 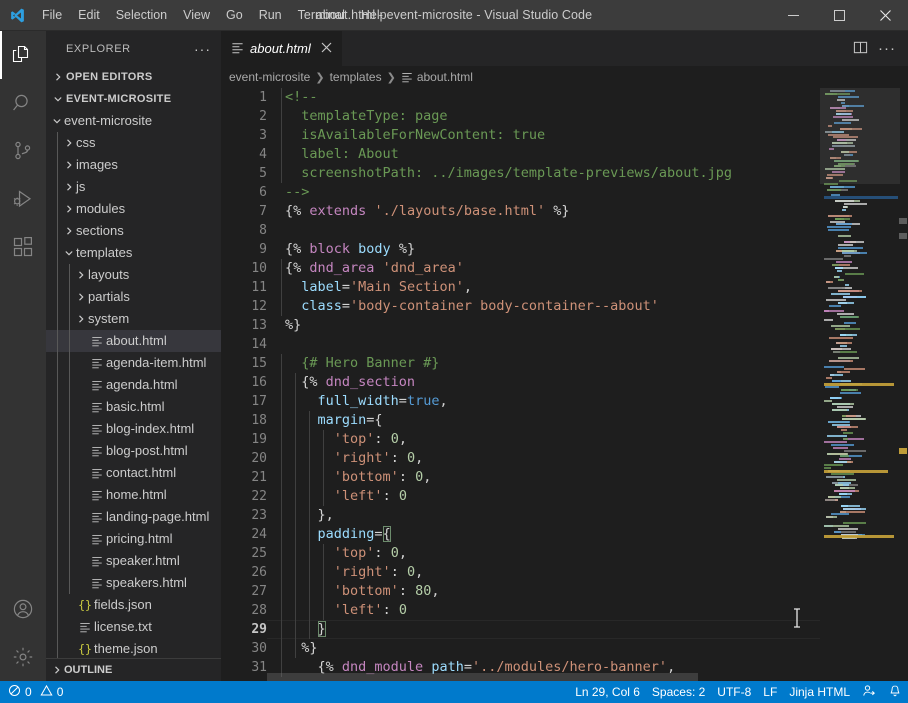 I want to click on code-line: 21 'bottom': 0,, so click(x=520, y=477).